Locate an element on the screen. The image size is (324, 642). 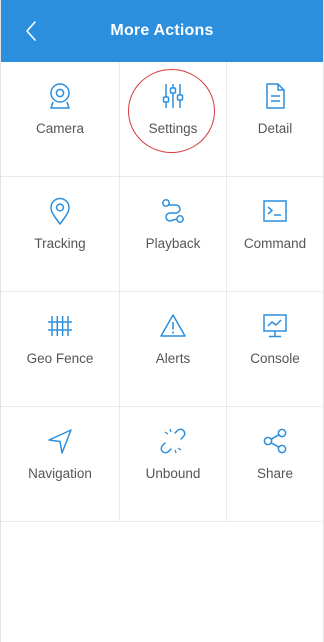
action-label: Tracking is located at coordinates (60, 243).